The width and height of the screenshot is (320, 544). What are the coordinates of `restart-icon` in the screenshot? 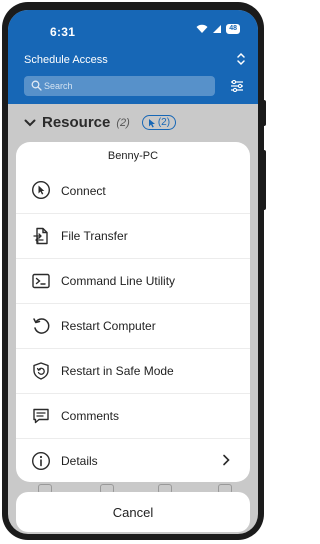 It's located at (41, 326).